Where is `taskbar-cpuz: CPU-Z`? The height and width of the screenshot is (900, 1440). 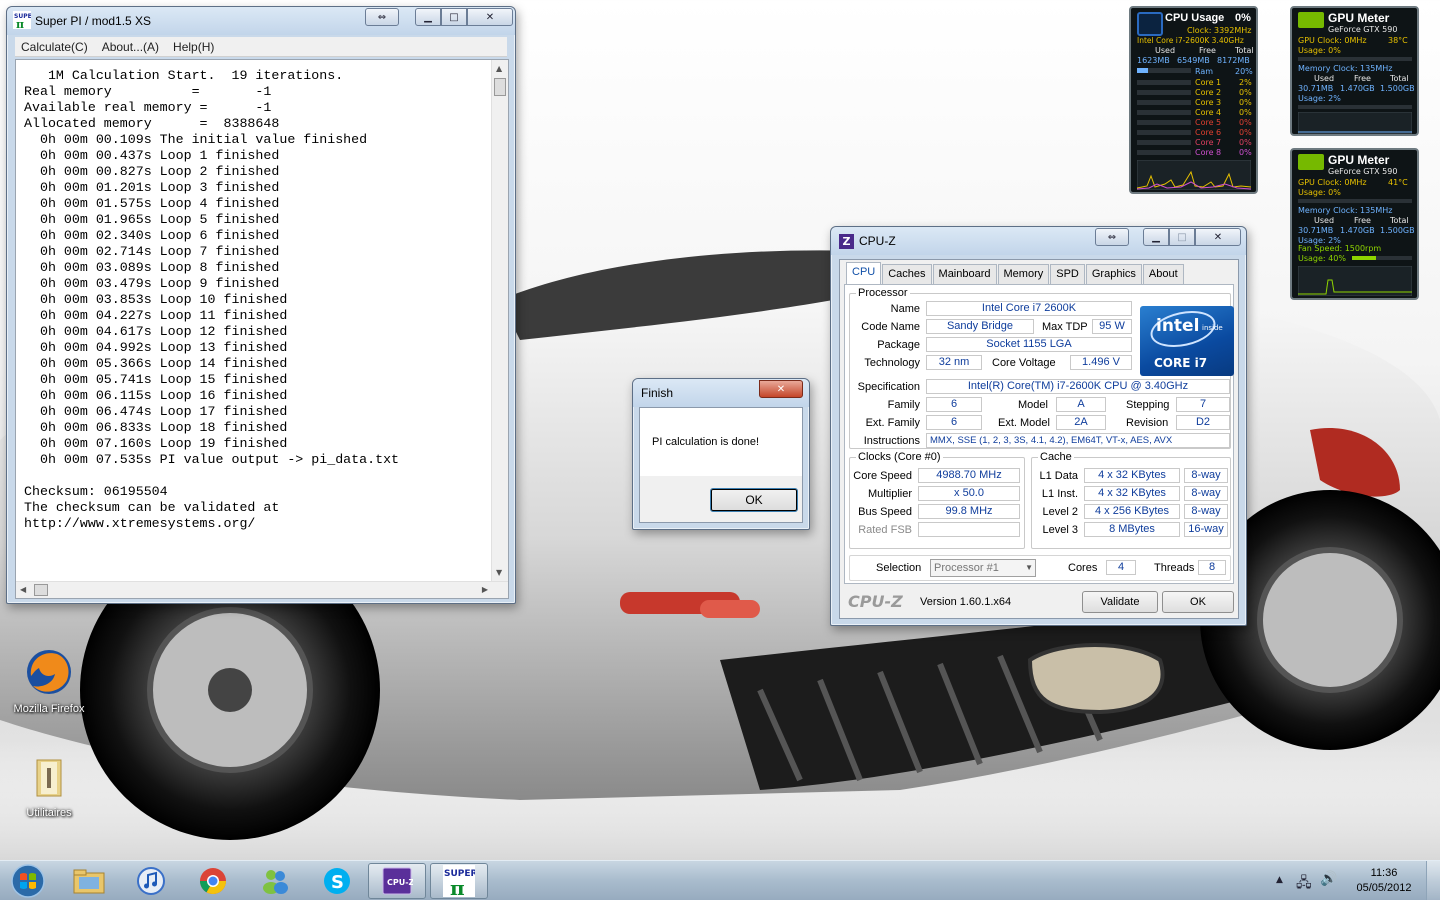
taskbar-cpuz: CPU-Z is located at coordinates (397, 881).